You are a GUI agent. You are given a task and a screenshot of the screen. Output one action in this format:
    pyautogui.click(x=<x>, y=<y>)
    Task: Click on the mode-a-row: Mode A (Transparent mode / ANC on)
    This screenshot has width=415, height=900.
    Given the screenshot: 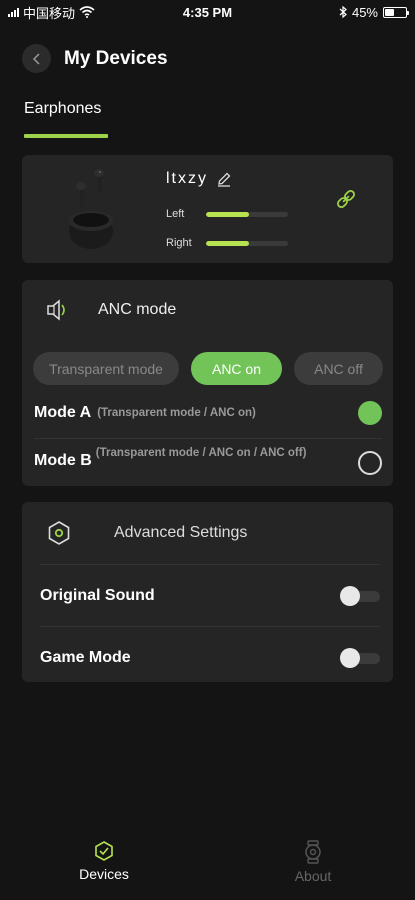 What is the action you would take?
    pyautogui.click(x=208, y=413)
    